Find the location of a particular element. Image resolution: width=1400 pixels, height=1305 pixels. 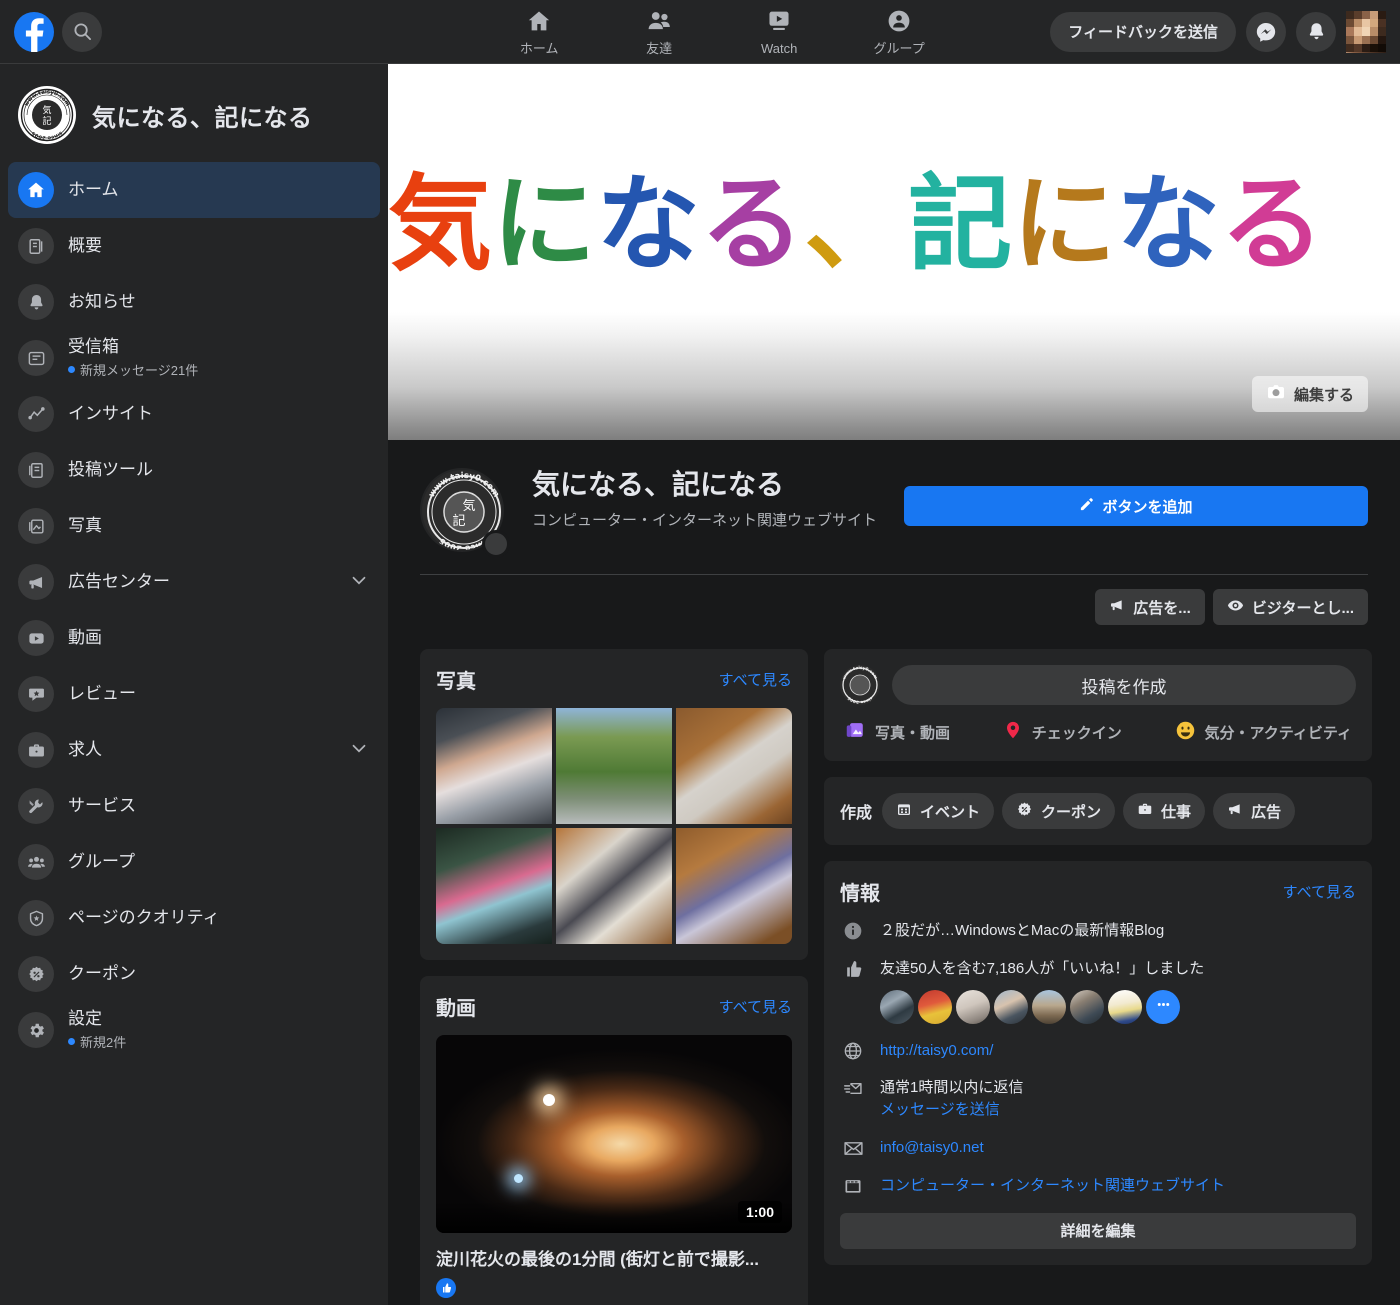

sidebar-item-services: サービス is located at coordinates (194, 806).